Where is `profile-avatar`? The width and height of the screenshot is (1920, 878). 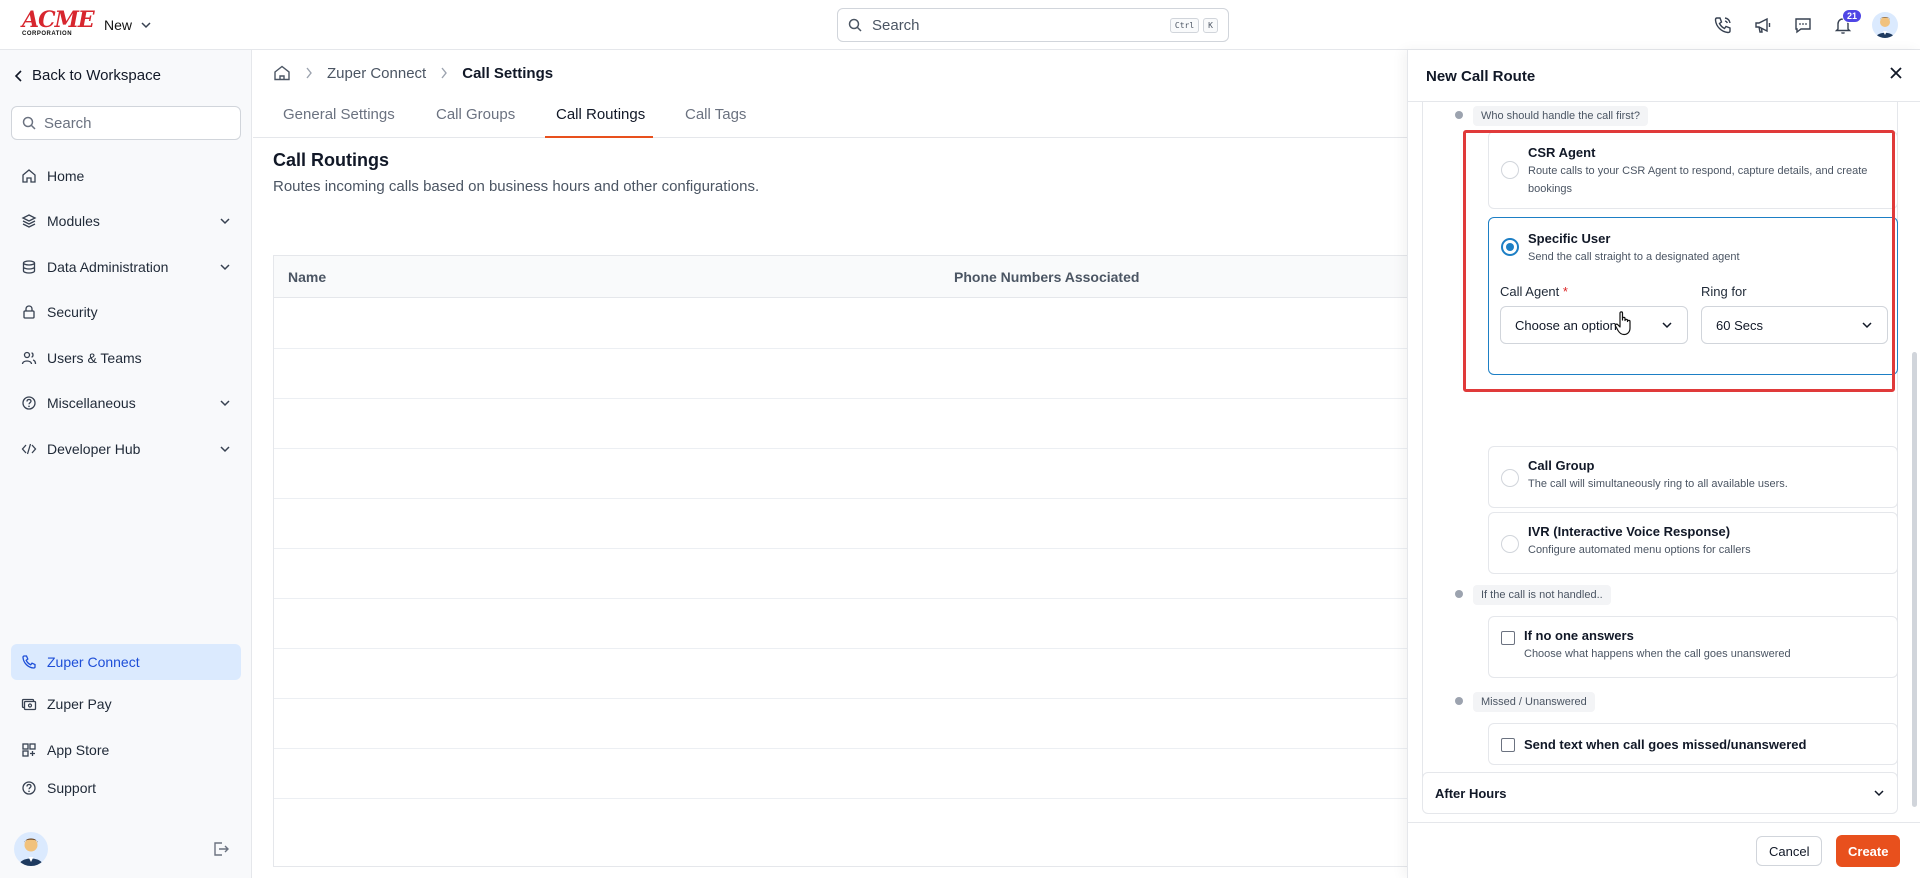
profile-avatar is located at coordinates (31, 849).